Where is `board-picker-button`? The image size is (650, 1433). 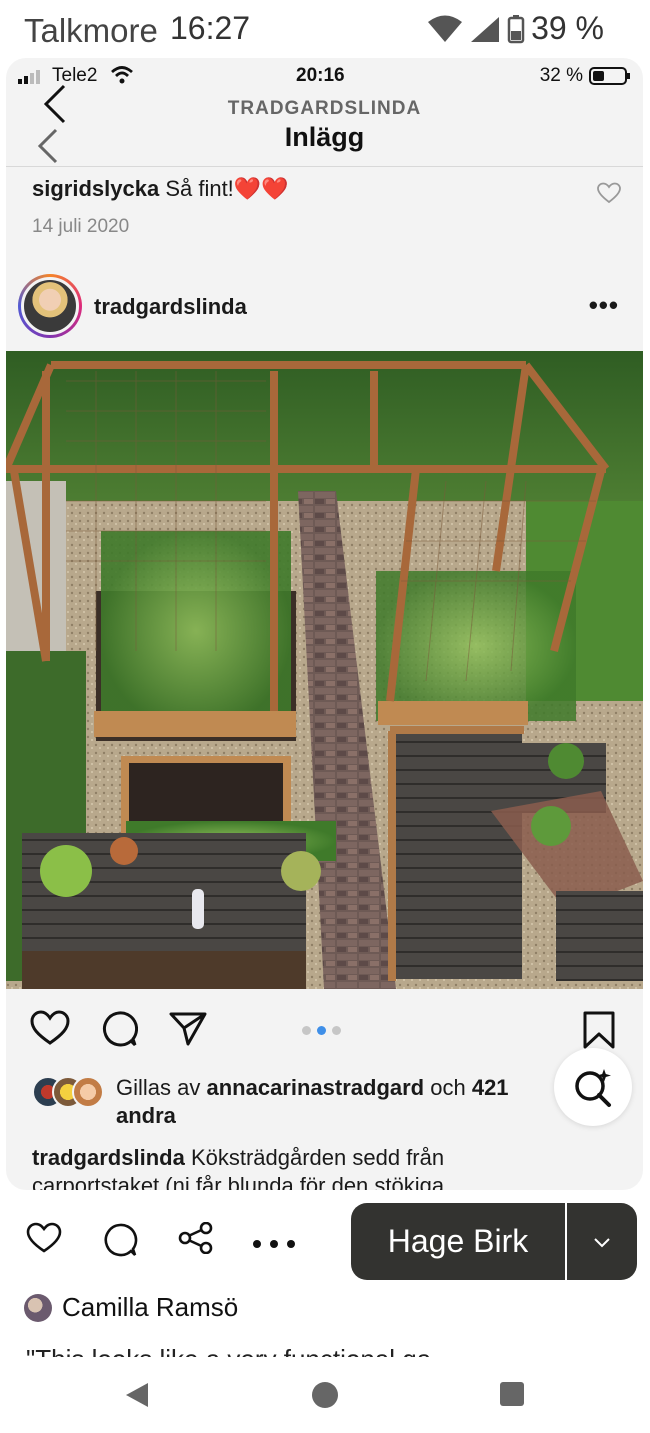 board-picker-button is located at coordinates (602, 1241).